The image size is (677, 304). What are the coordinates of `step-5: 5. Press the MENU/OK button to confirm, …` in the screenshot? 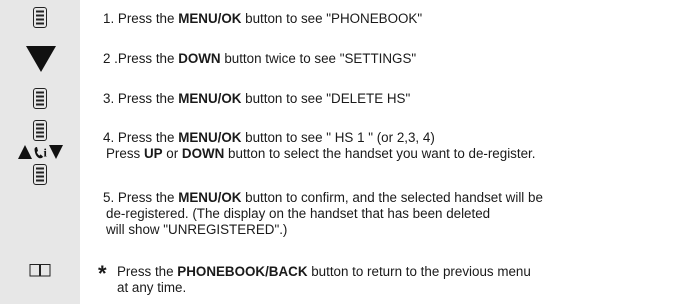 It's located at (323, 214).